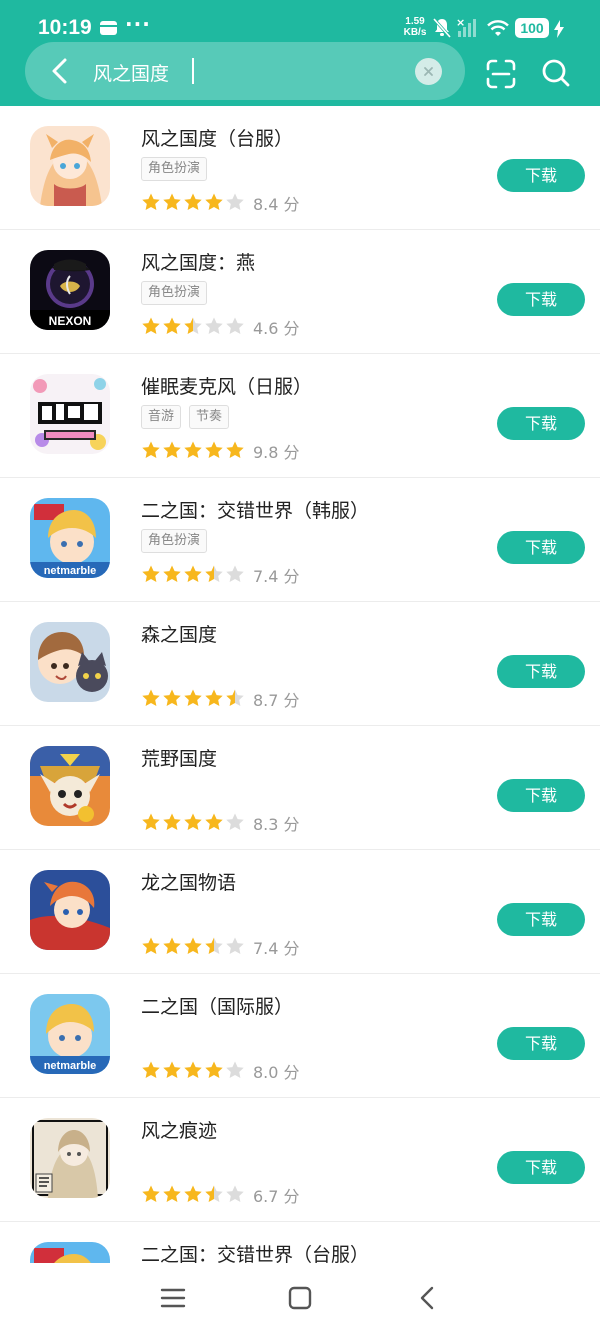 This screenshot has height=1333, width=600. Describe the element at coordinates (179, 633) in the screenshot. I see `app-title: 森之国度` at that location.